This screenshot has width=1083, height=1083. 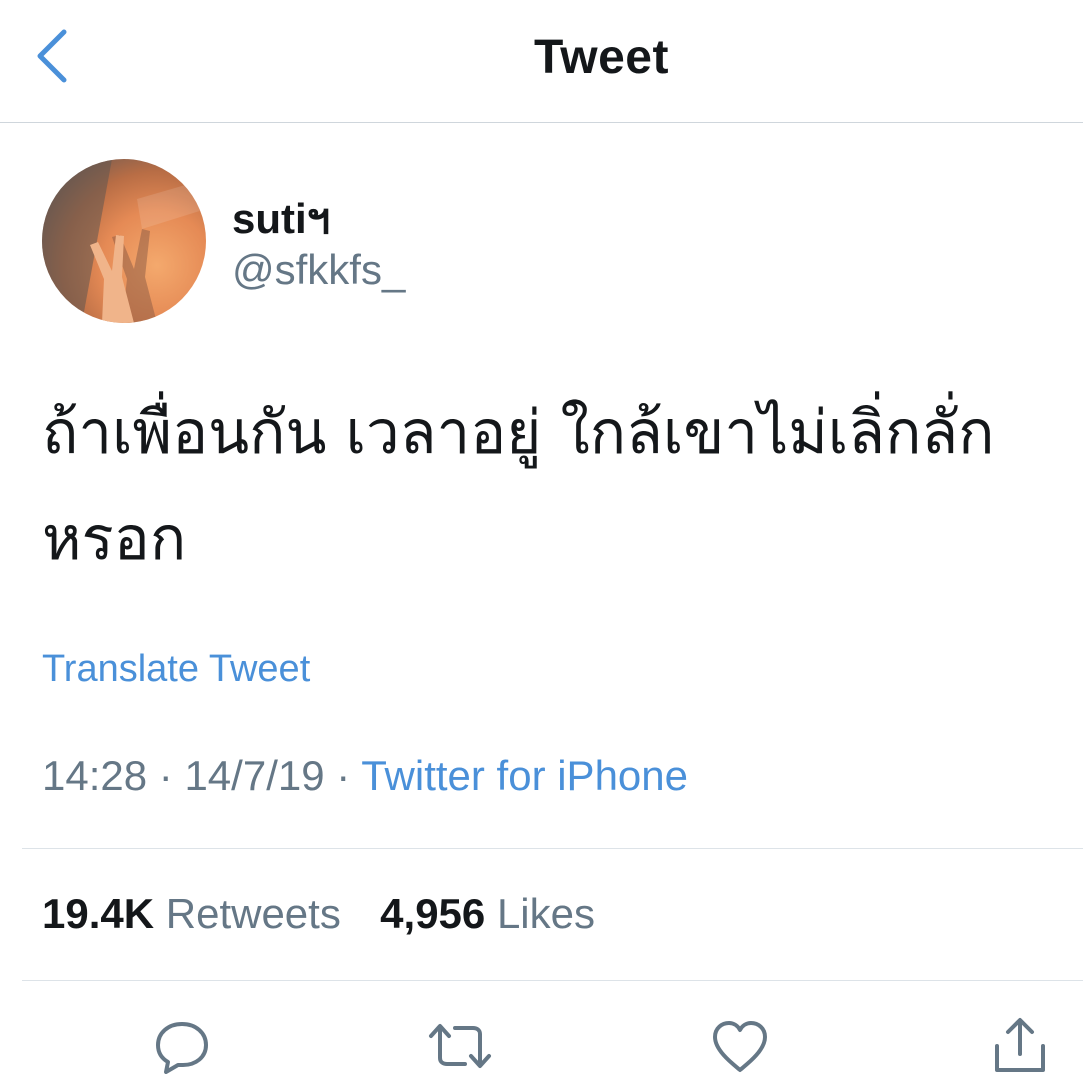 What do you see at coordinates (546, 913) in the screenshot?
I see `likes-label: Likes` at bounding box center [546, 913].